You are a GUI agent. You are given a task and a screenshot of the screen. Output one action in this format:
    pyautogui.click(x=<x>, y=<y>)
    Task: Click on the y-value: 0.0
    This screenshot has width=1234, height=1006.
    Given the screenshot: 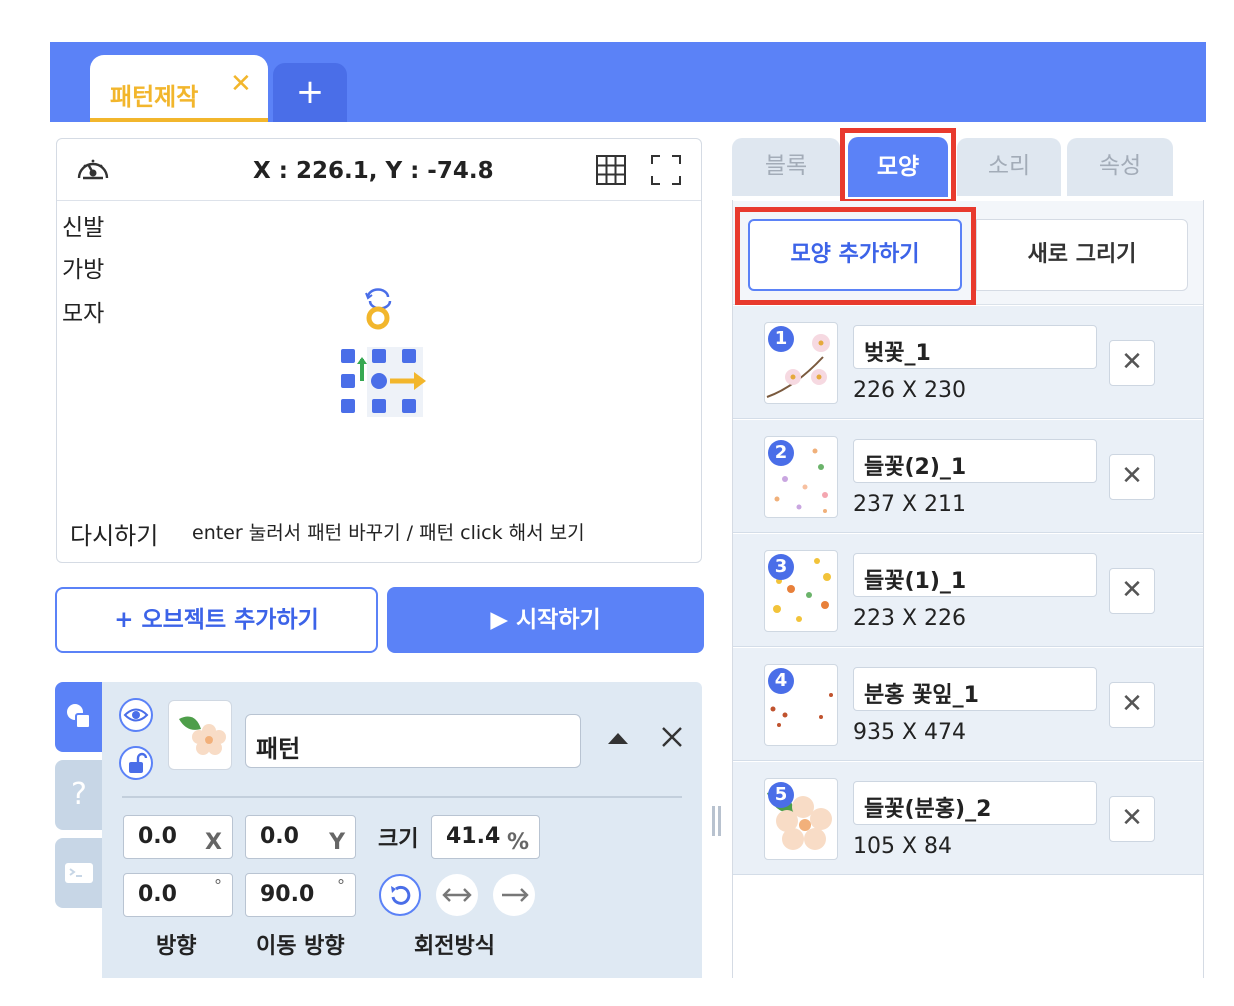 What is the action you would take?
    pyautogui.click(x=279, y=836)
    